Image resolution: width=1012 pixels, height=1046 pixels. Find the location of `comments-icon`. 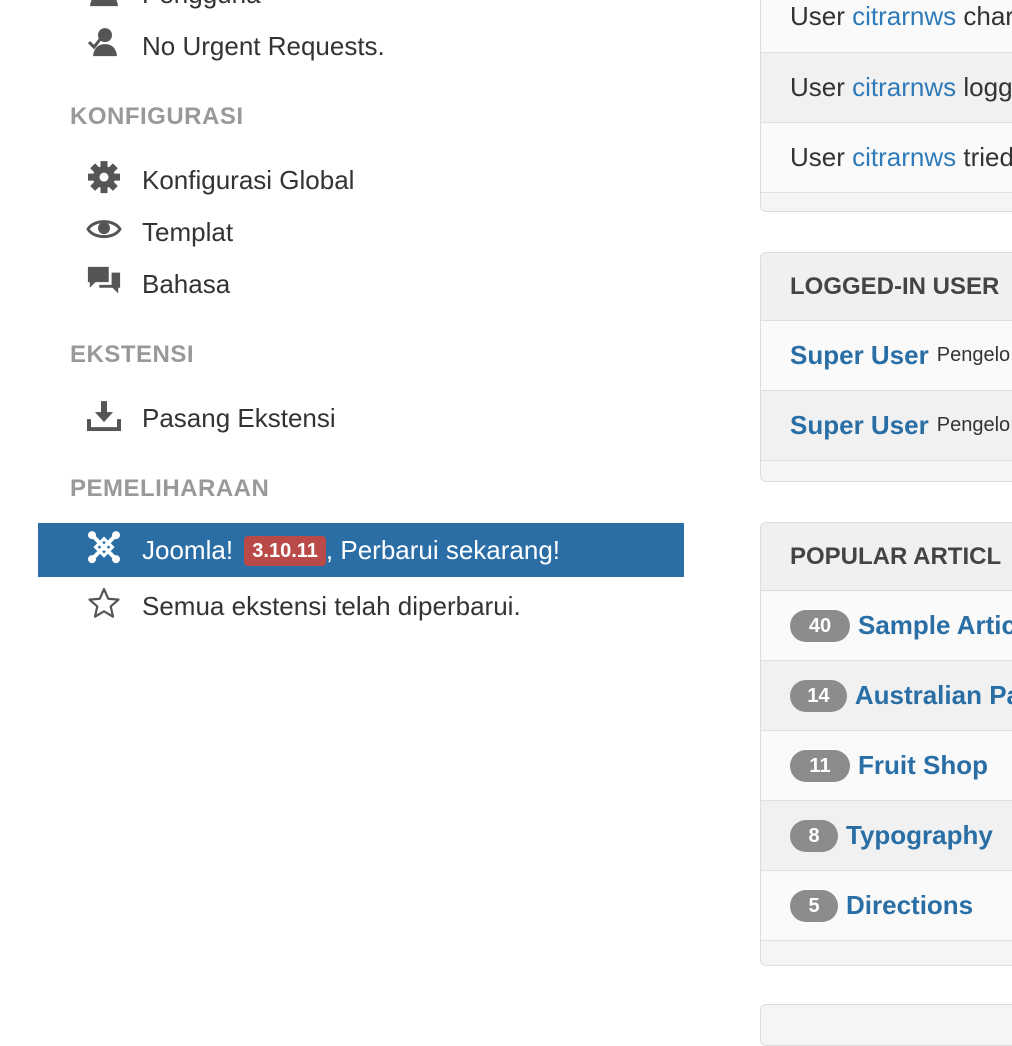

comments-icon is located at coordinates (104, 281).